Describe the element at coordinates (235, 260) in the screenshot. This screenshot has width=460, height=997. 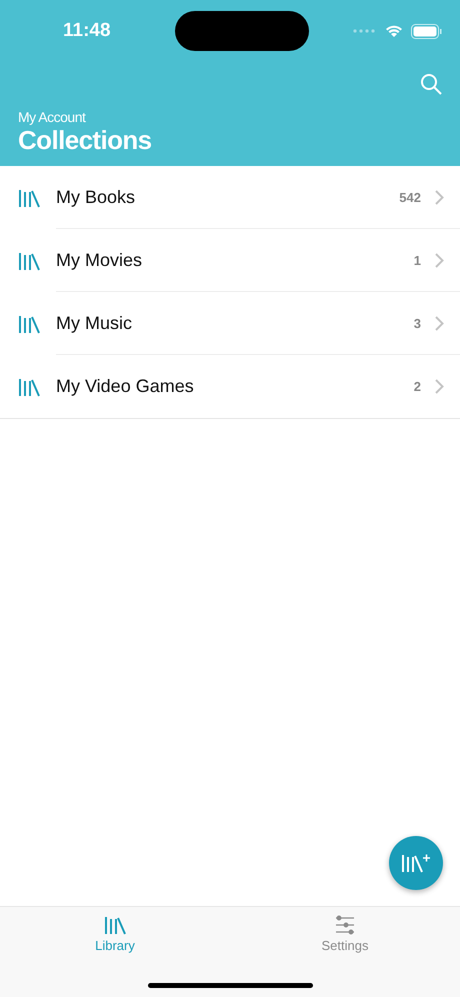
I see `collection-name: My Movies` at that location.